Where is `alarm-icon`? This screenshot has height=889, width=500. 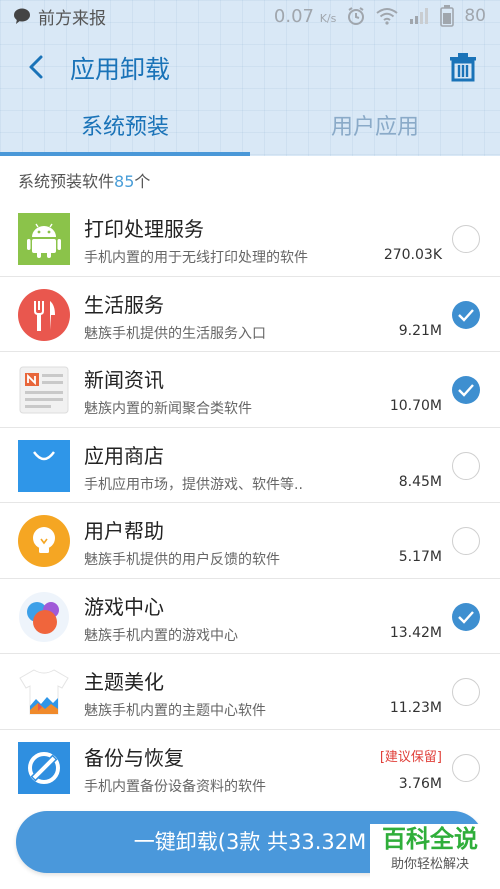 alarm-icon is located at coordinates (356, 16).